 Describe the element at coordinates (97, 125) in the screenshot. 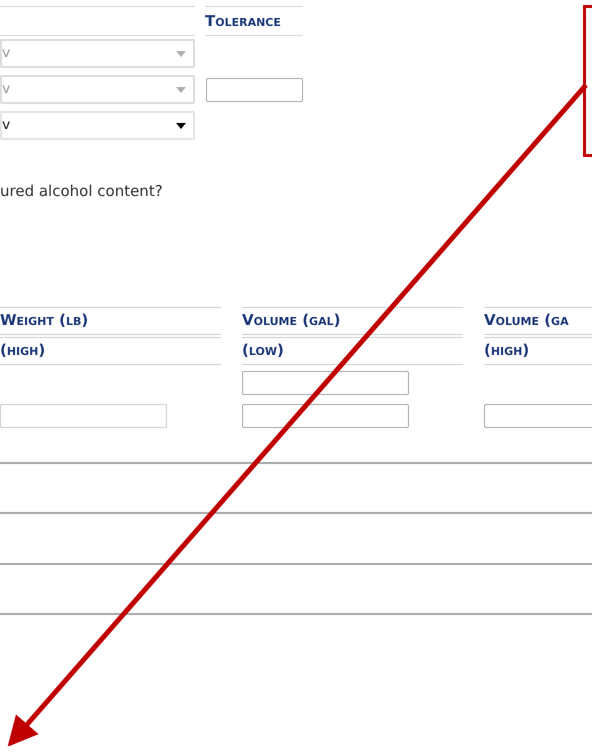

I see `dropdown: v` at that location.